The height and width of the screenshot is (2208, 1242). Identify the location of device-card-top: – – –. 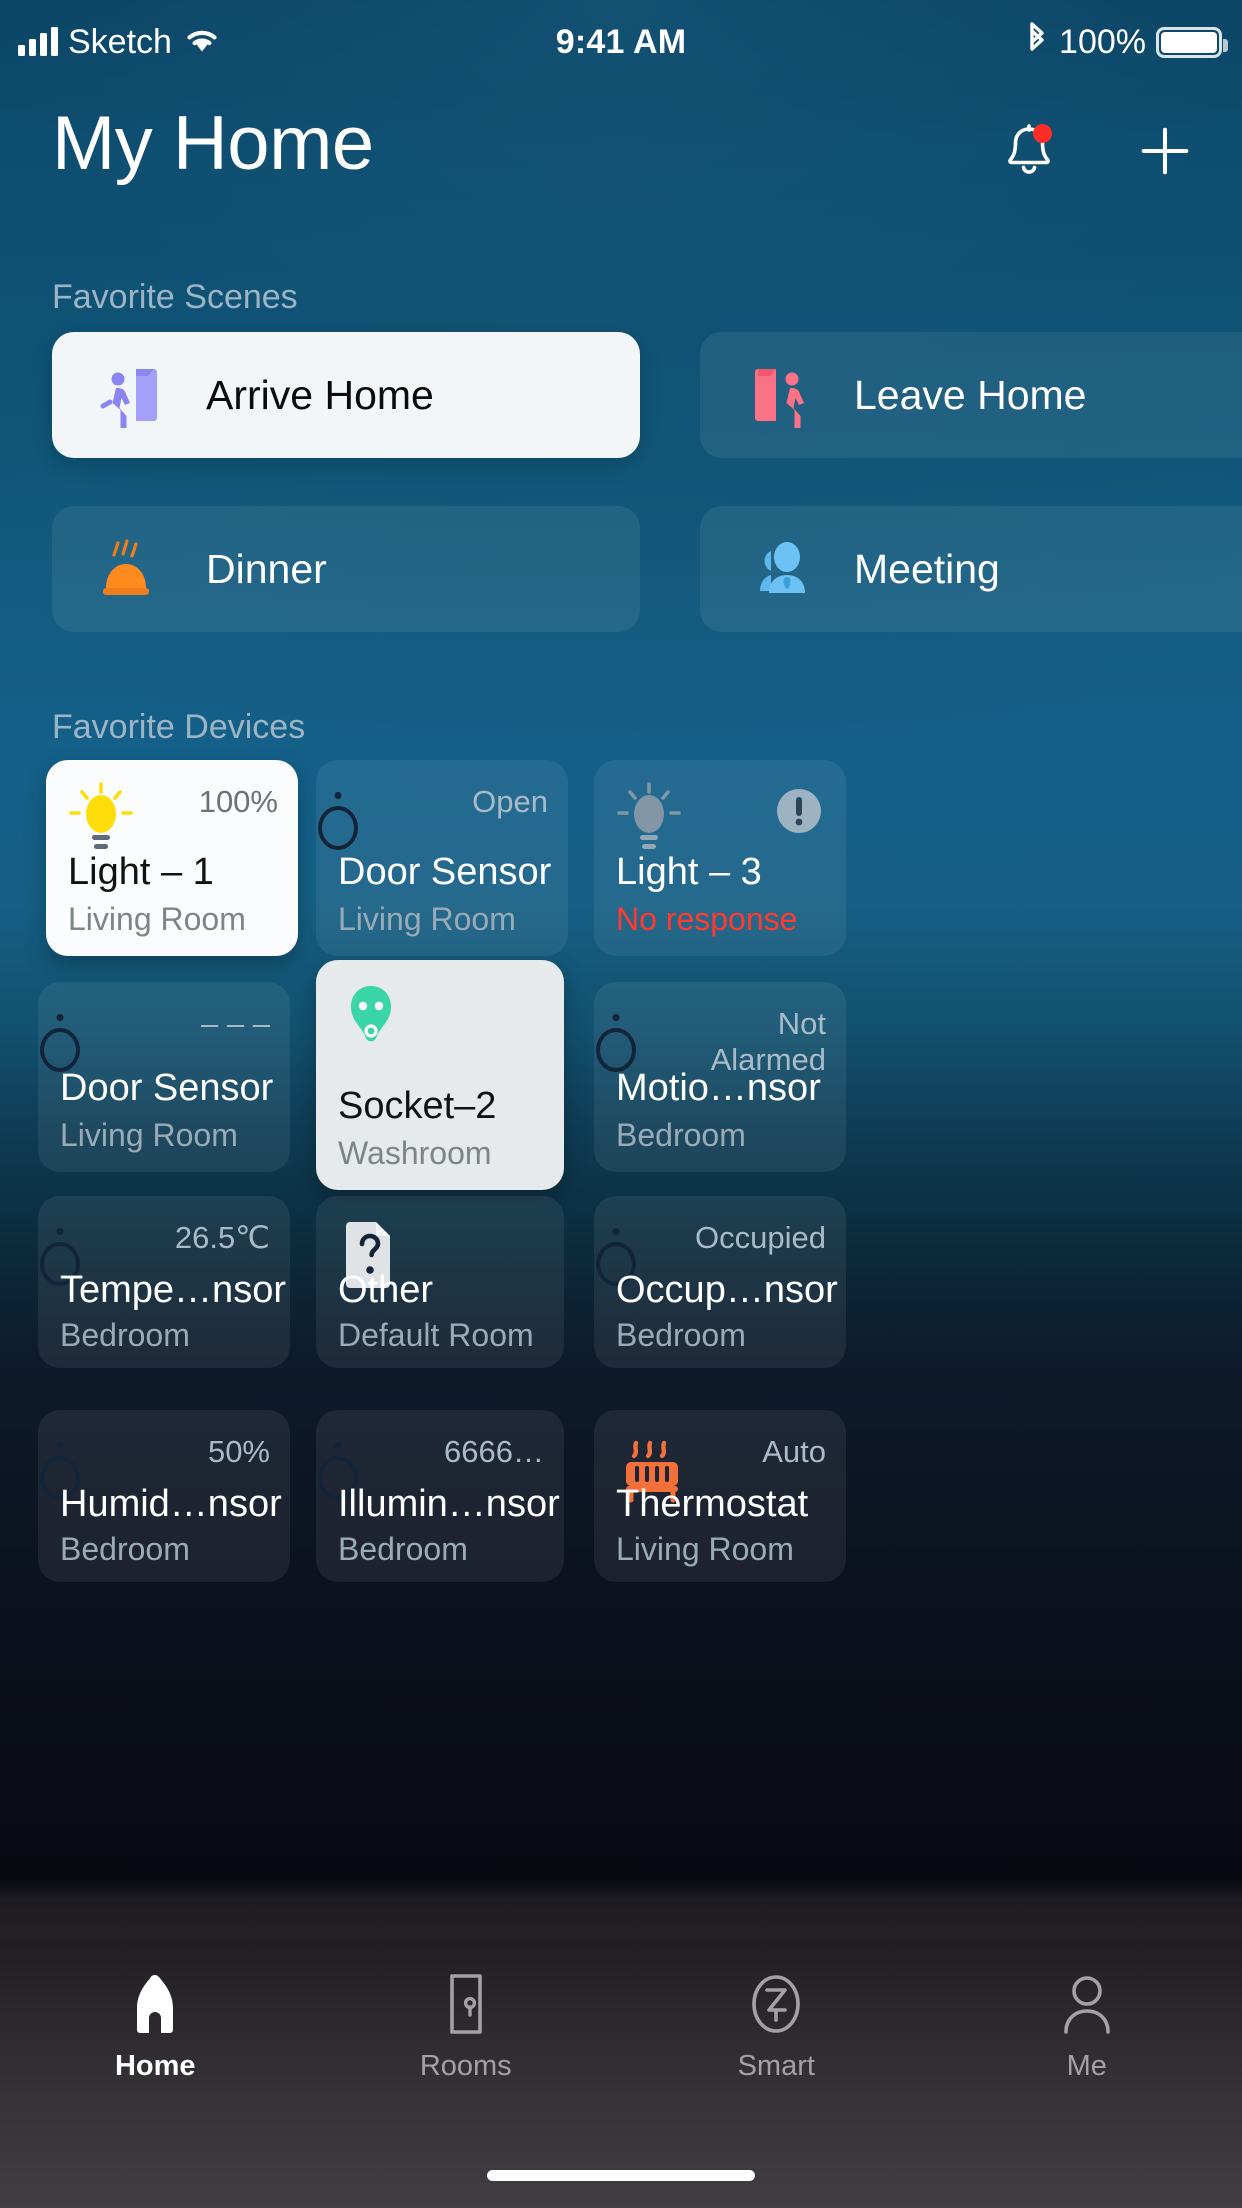
(165, 1040).